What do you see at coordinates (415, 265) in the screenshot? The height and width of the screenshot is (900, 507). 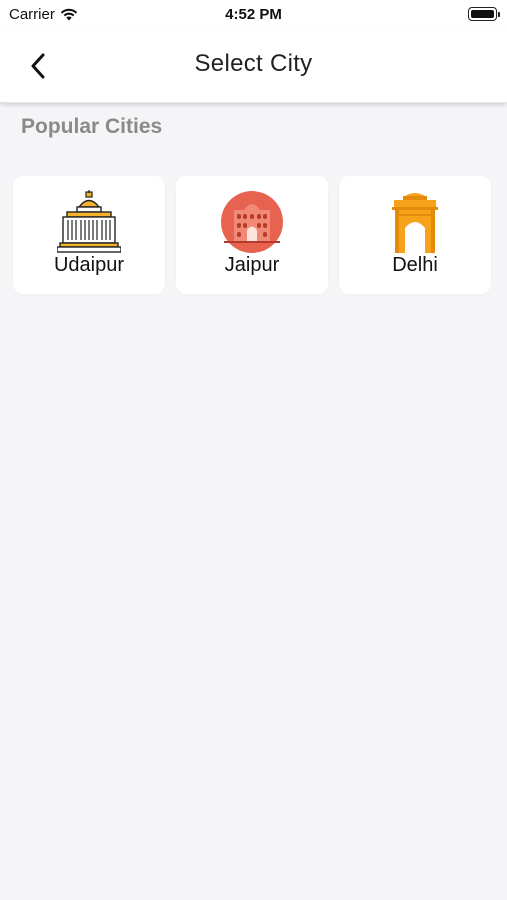 I see `city-label-delhi: Delhi` at bounding box center [415, 265].